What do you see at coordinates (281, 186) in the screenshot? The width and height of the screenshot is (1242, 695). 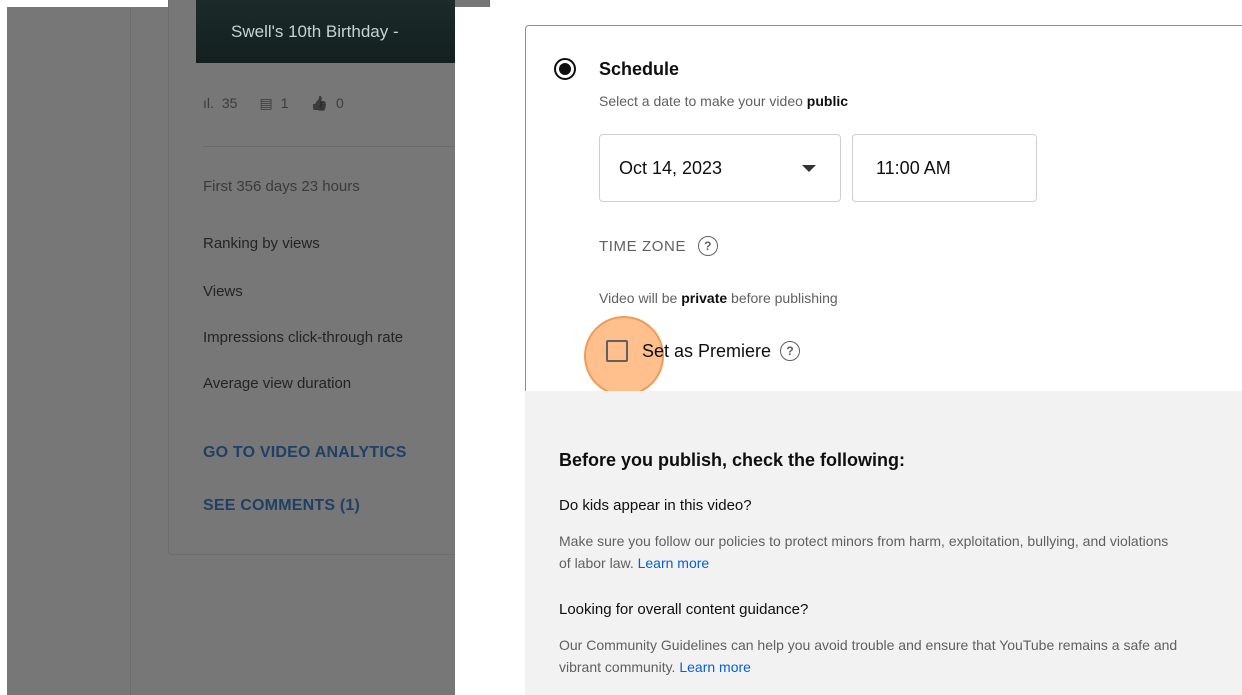 I see `period-label: First 356 days 23 hours` at bounding box center [281, 186].